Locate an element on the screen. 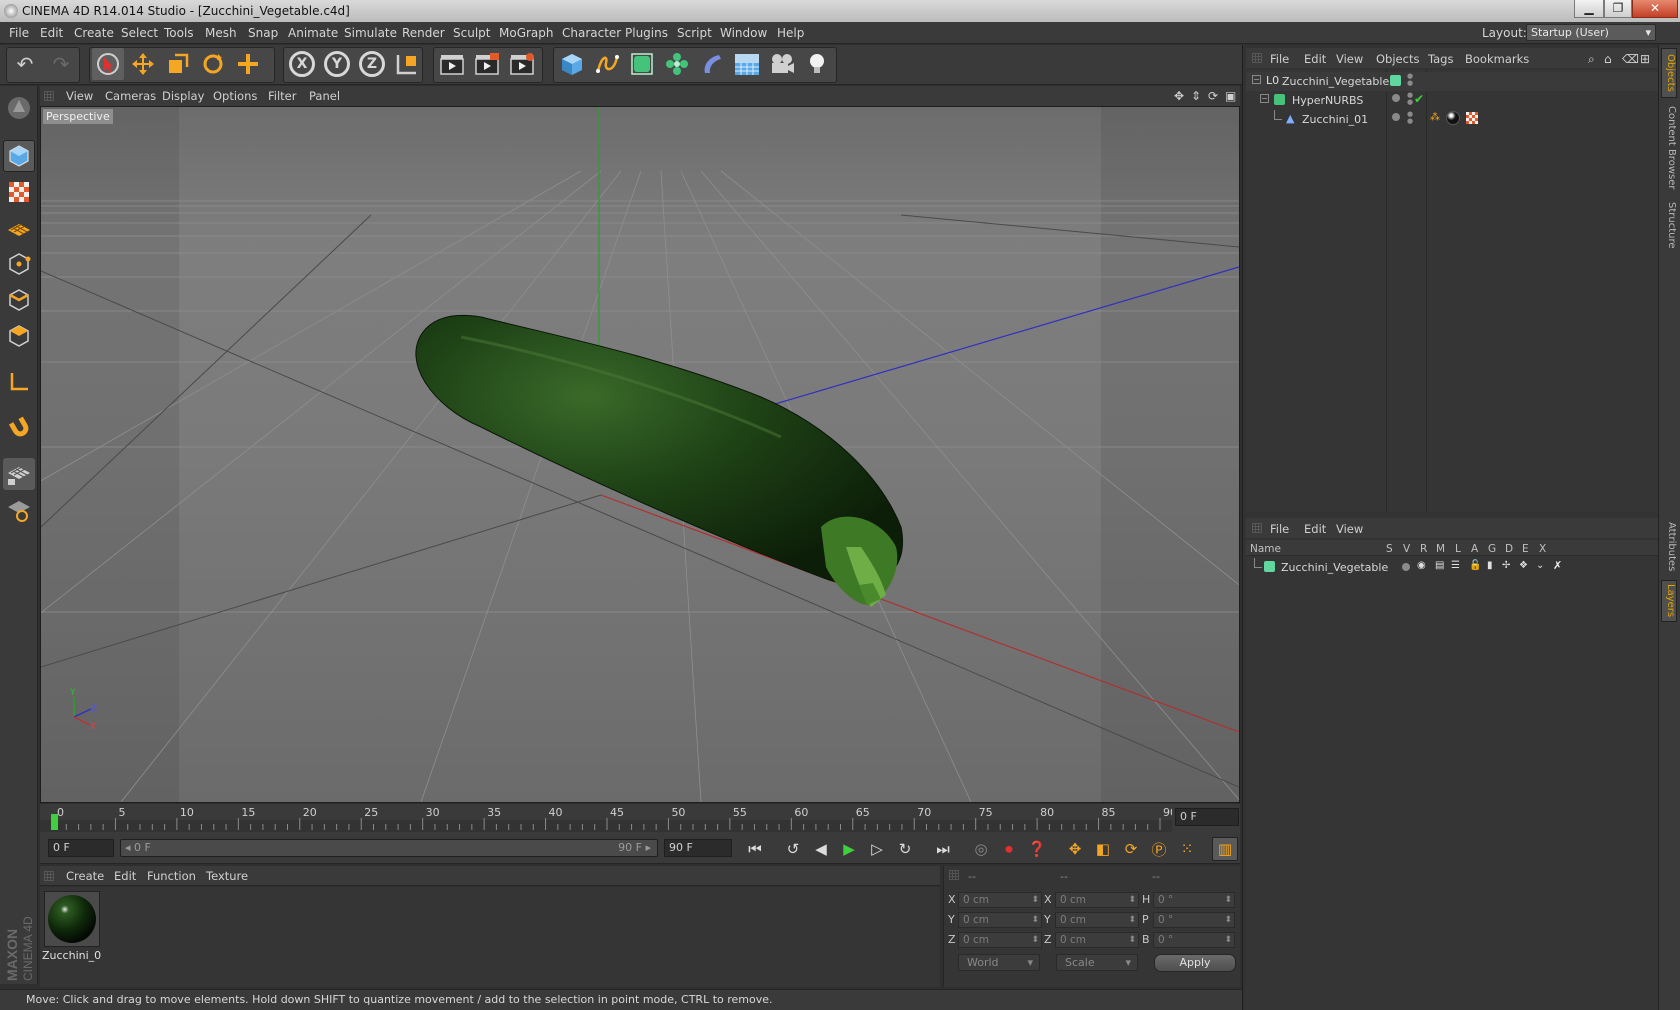 This screenshot has width=1680, height=1010. object-menu-edit: Edit is located at coordinates (1315, 59).